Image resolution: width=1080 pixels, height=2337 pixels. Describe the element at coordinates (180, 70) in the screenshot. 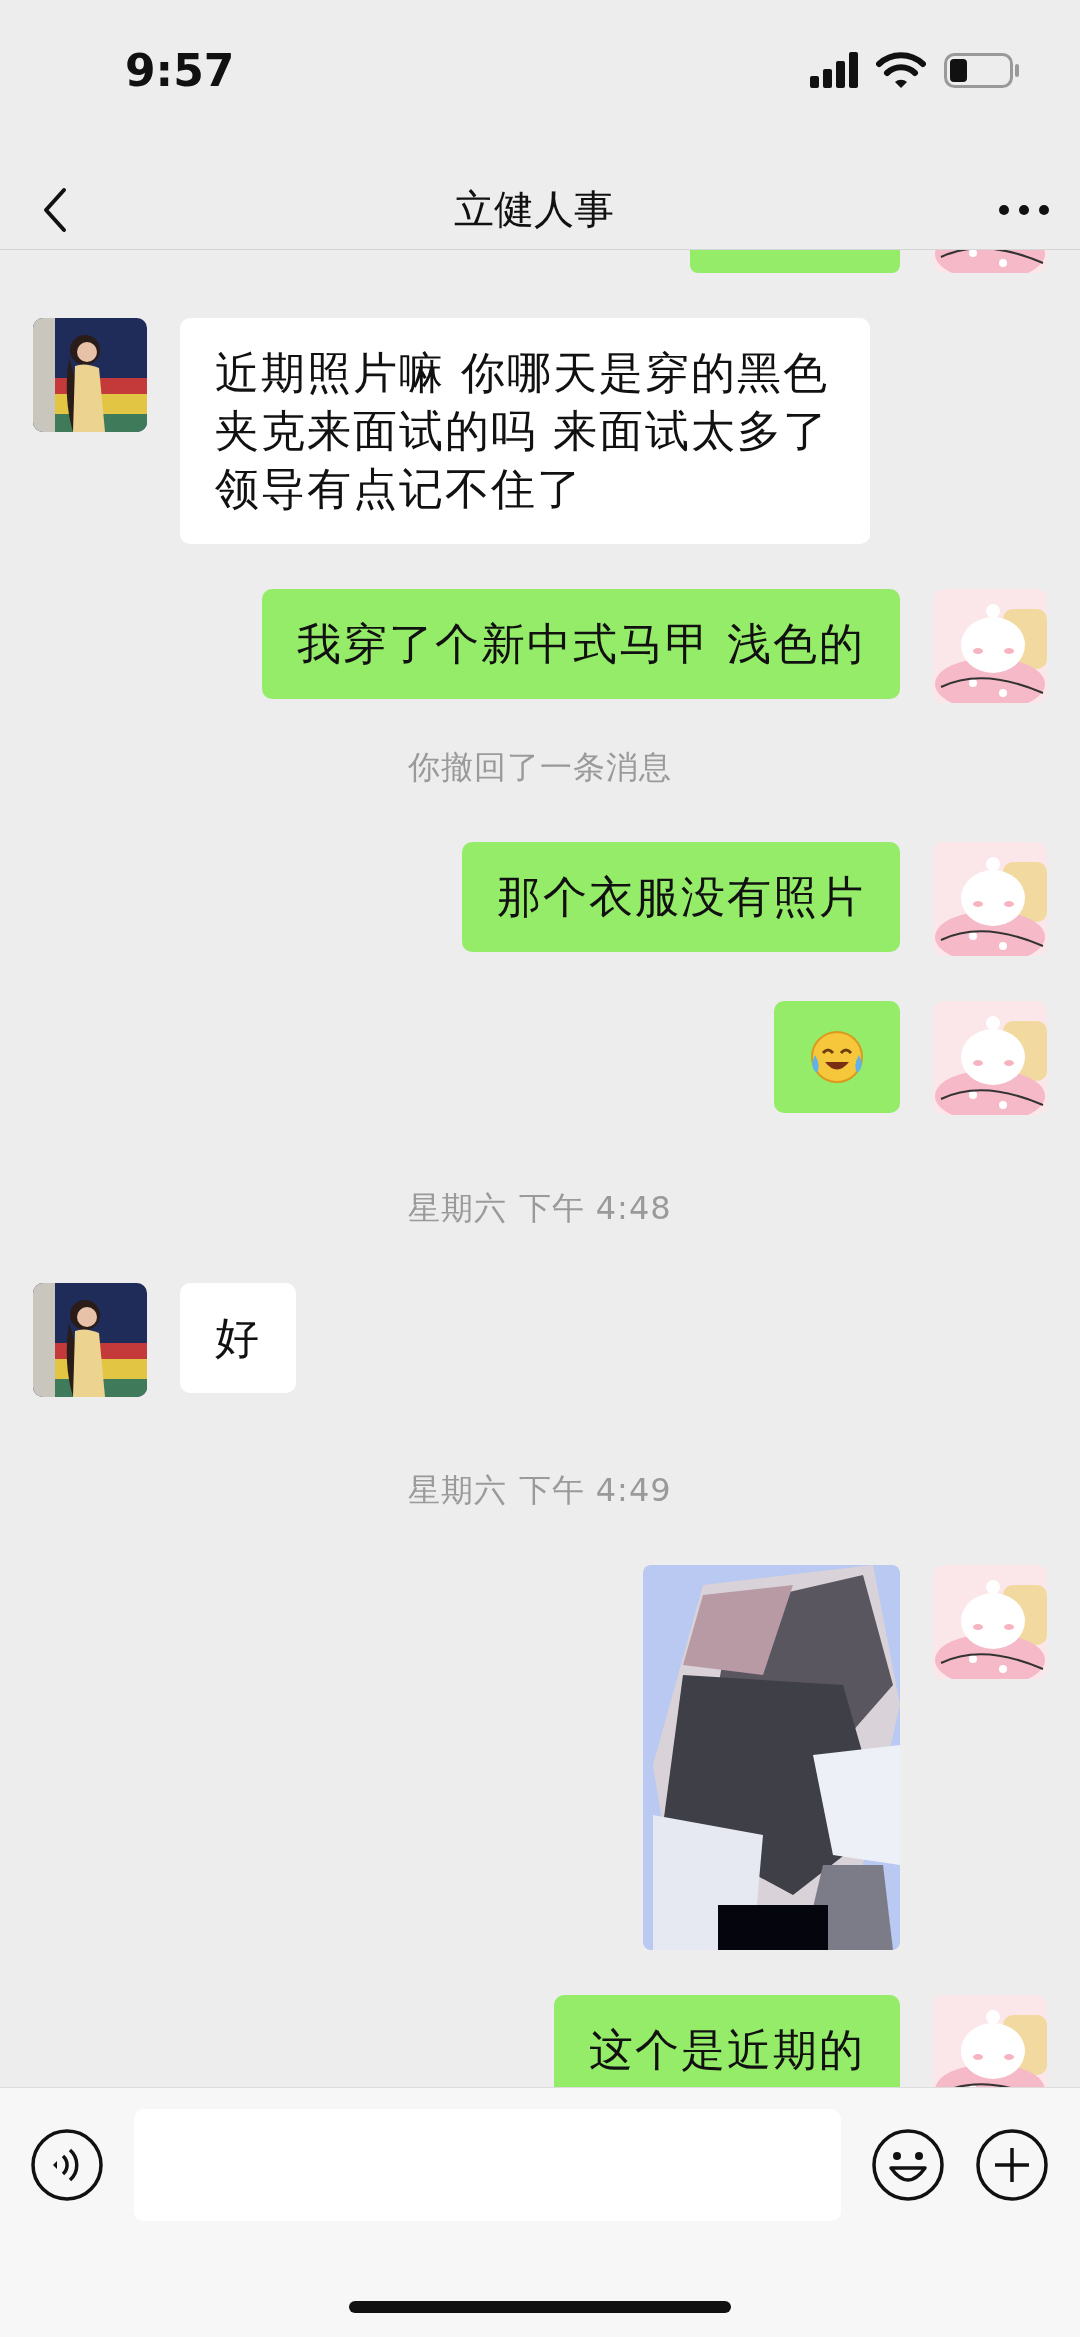

I see `status-time: 9:57` at that location.